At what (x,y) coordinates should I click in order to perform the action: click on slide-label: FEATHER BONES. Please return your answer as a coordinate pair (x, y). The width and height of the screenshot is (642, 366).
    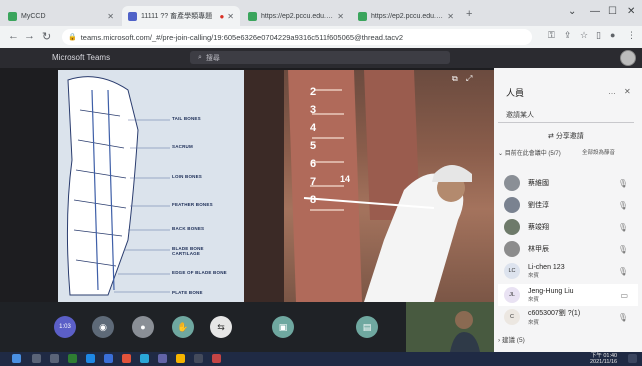
    Looking at the image, I should click on (192, 204).